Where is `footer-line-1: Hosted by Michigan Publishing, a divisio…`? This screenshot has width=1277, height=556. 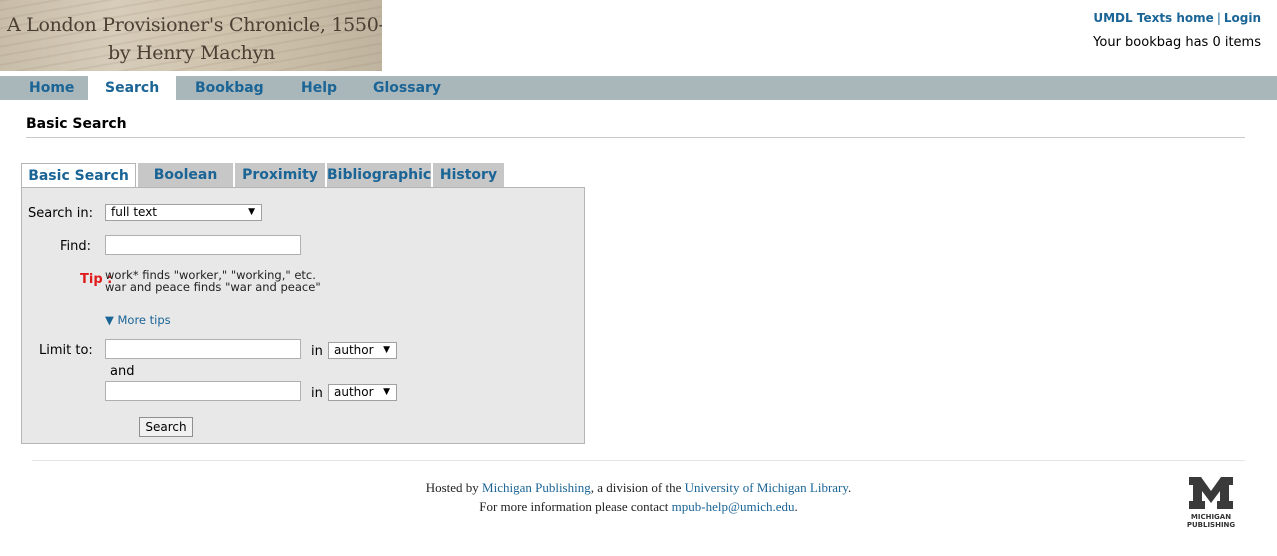
footer-line-1: Hosted by Michigan Publishing, a divisio… is located at coordinates (638, 487).